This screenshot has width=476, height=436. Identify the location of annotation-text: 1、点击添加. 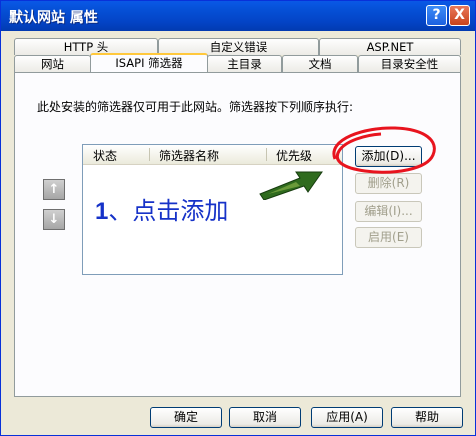
(161, 208).